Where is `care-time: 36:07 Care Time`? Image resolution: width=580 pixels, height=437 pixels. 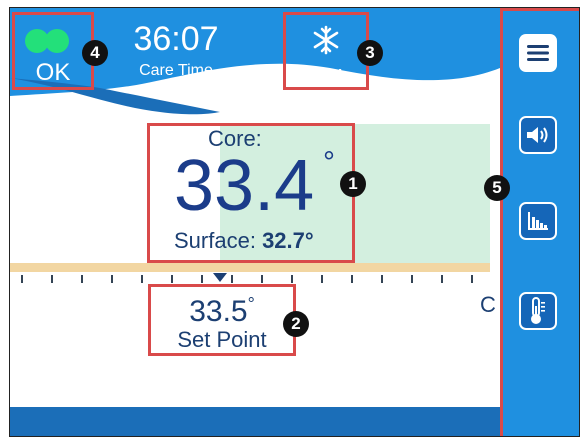
care-time: 36:07 Care Time is located at coordinates (176, 50).